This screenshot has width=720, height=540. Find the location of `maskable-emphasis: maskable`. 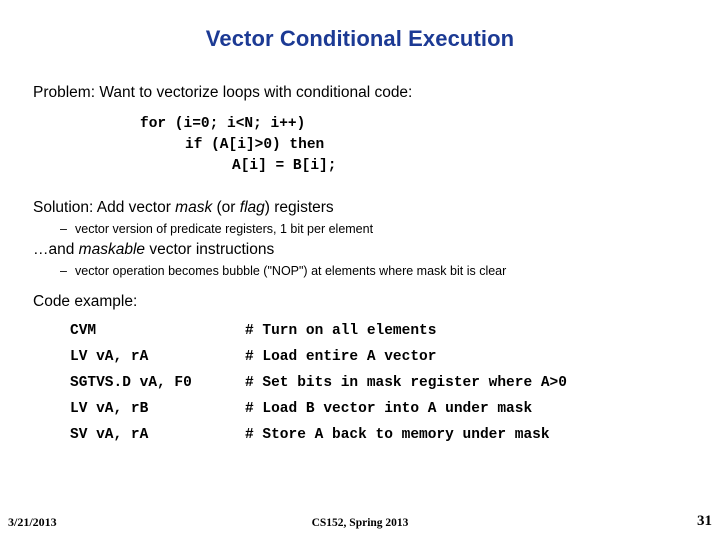

maskable-emphasis: maskable is located at coordinates (112, 249).